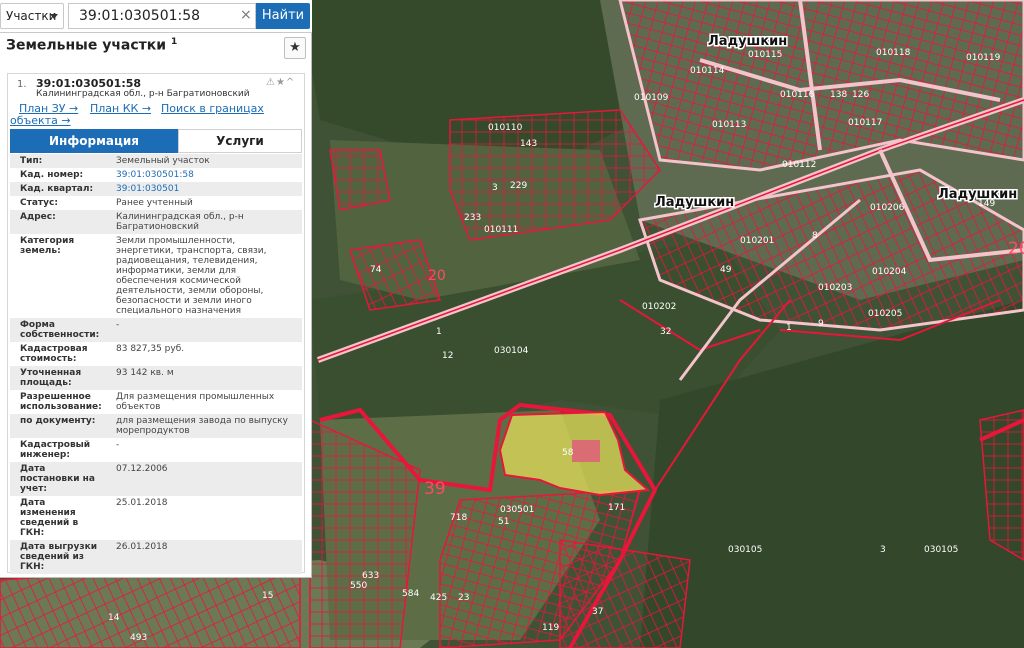  Describe the element at coordinates (162, 16) in the screenshot. I see `search-input: 39:01:030501:58` at that location.